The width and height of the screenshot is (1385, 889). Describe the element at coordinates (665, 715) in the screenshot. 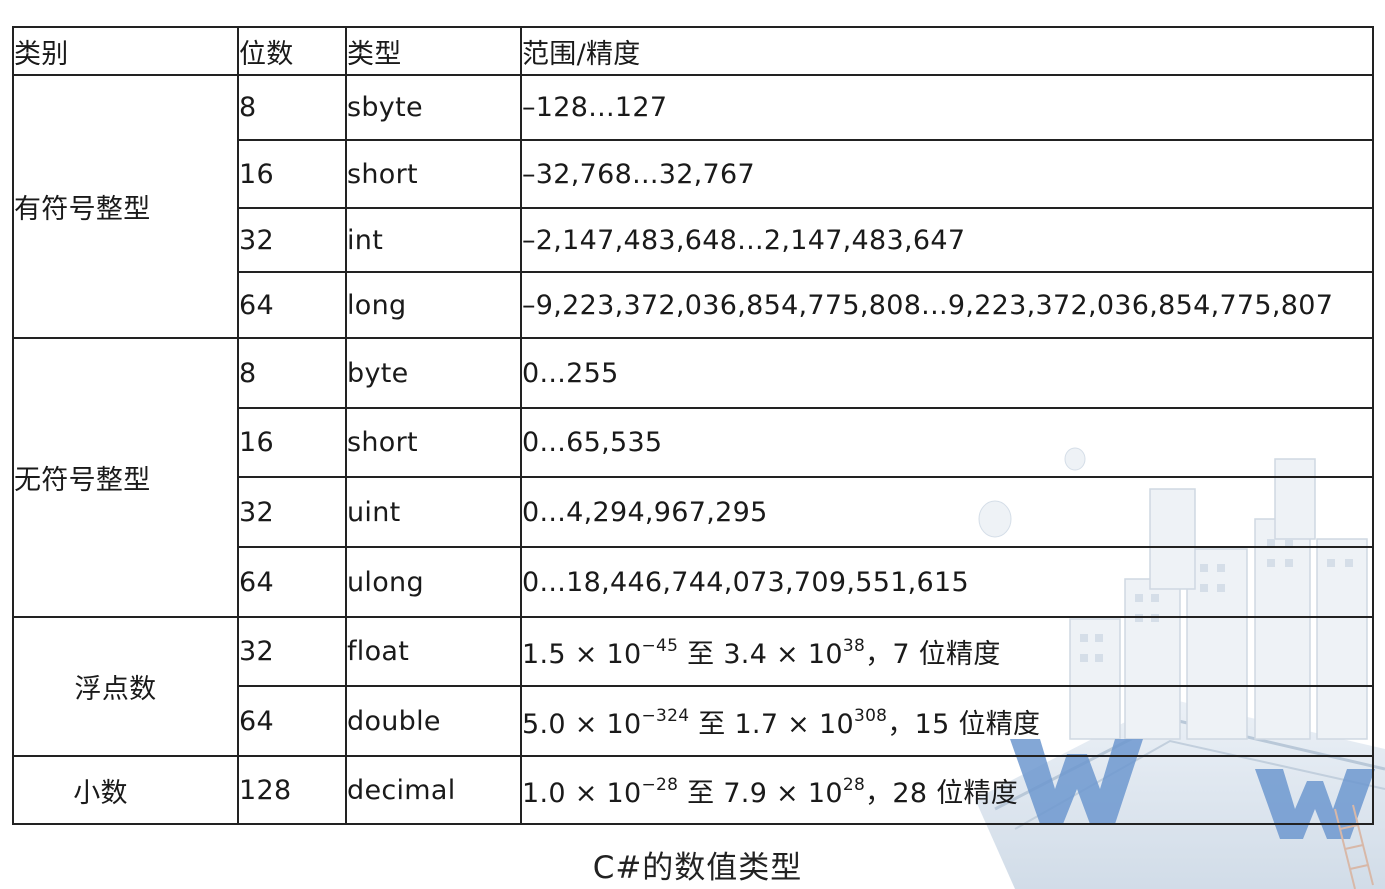

I see `range-exponent-low: −324` at that location.